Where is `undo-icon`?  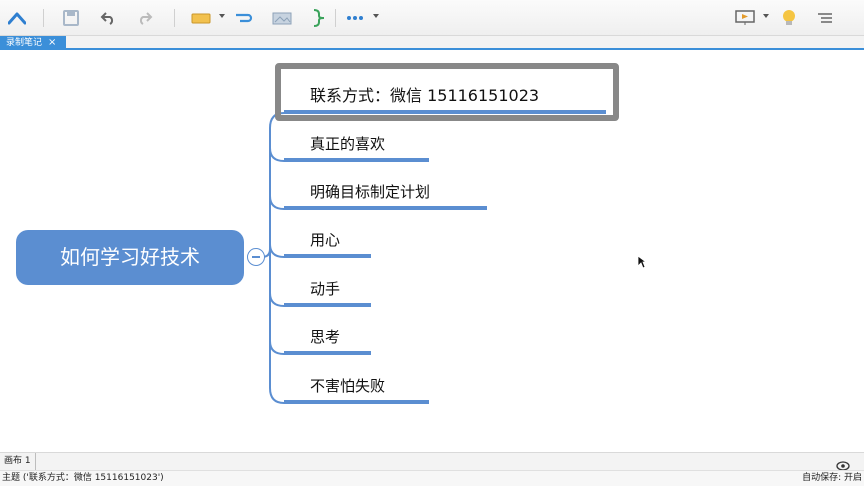 undo-icon is located at coordinates (108, 18).